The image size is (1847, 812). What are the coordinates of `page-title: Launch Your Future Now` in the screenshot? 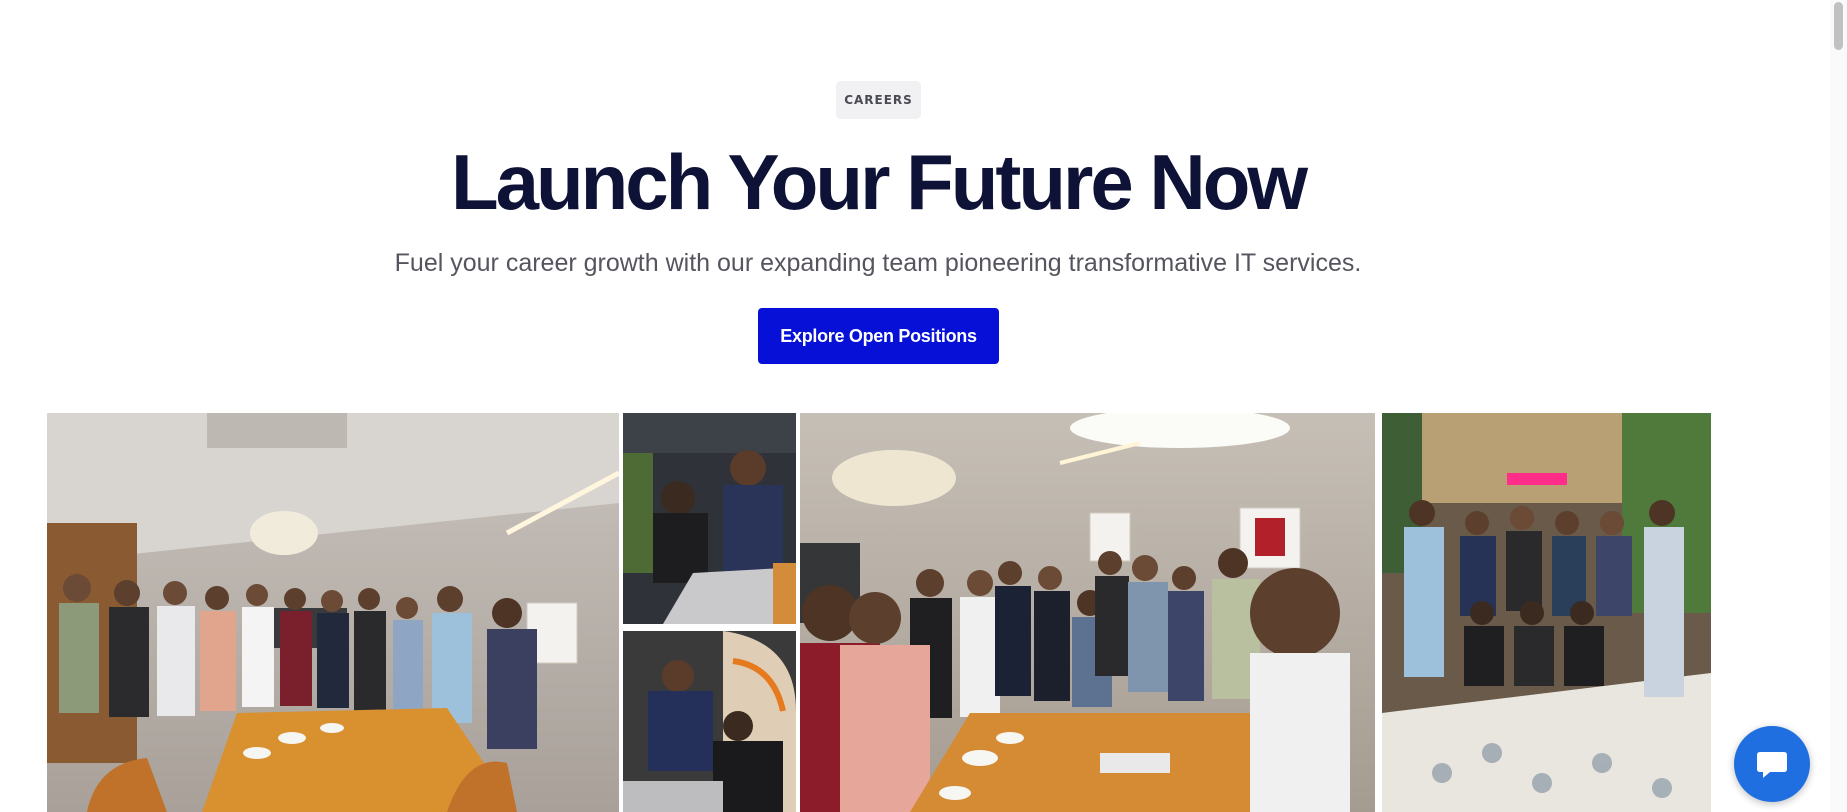 It's located at (879, 182).